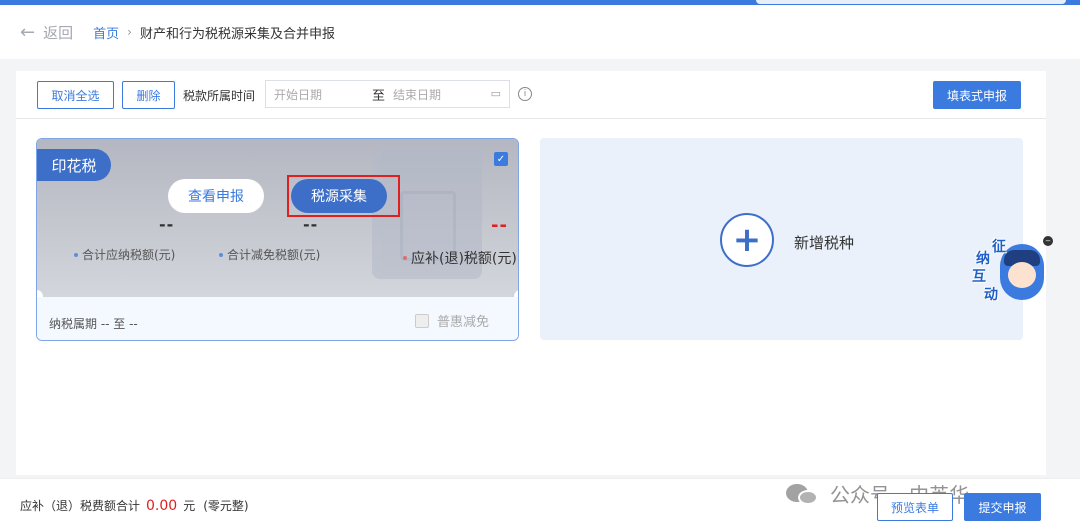  Describe the element at coordinates (540, 32) in the screenshot. I see `page-header: ← 返回 首页 › 财产和行为税税源采集及合并申报` at that location.